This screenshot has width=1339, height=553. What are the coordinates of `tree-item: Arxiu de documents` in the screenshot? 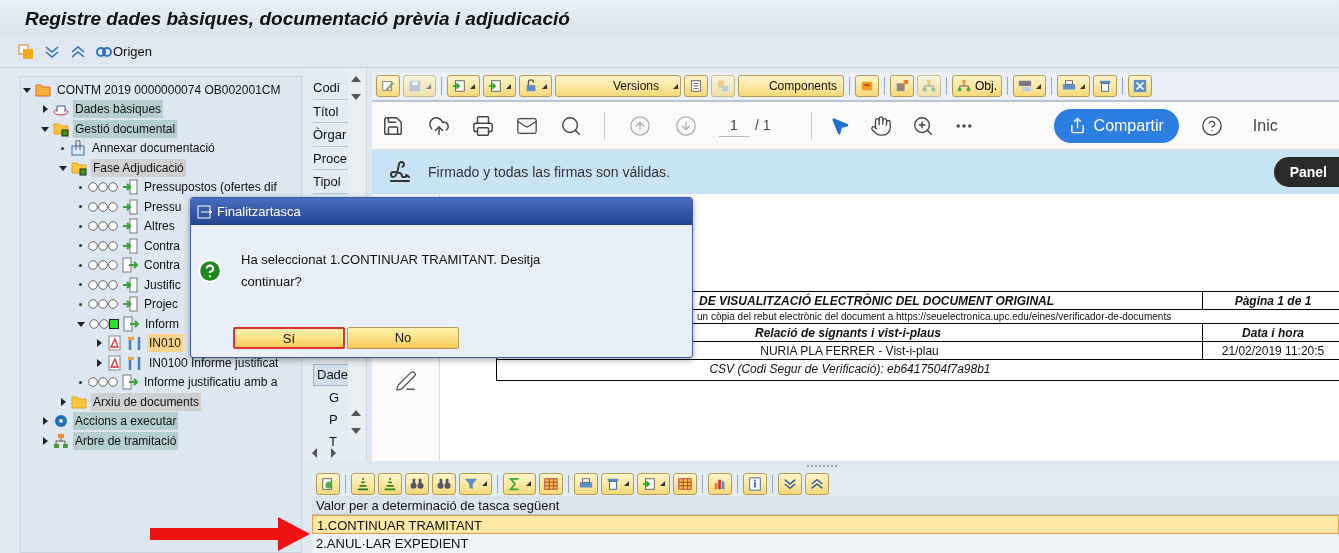 It's located at (146, 401).